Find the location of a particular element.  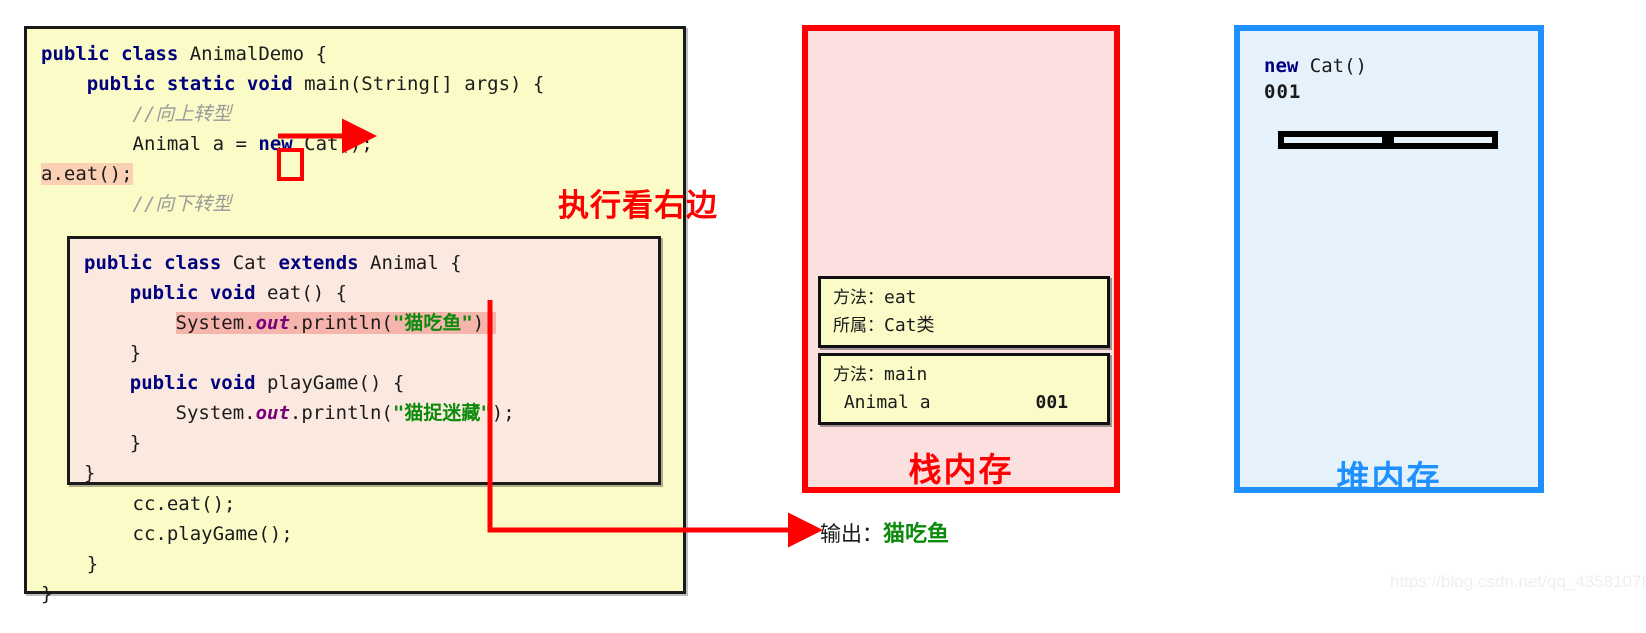

frame-owner-value: Cat类 is located at coordinates (909, 325).